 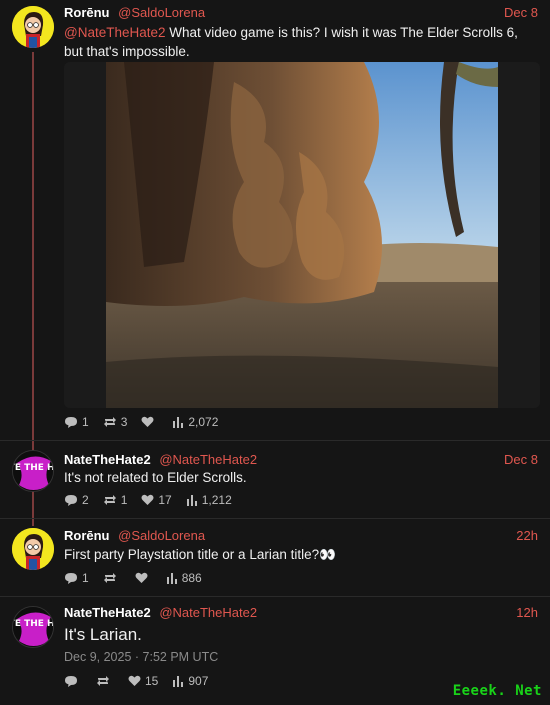 I want to click on post-text: It's Larian., so click(x=103, y=634).